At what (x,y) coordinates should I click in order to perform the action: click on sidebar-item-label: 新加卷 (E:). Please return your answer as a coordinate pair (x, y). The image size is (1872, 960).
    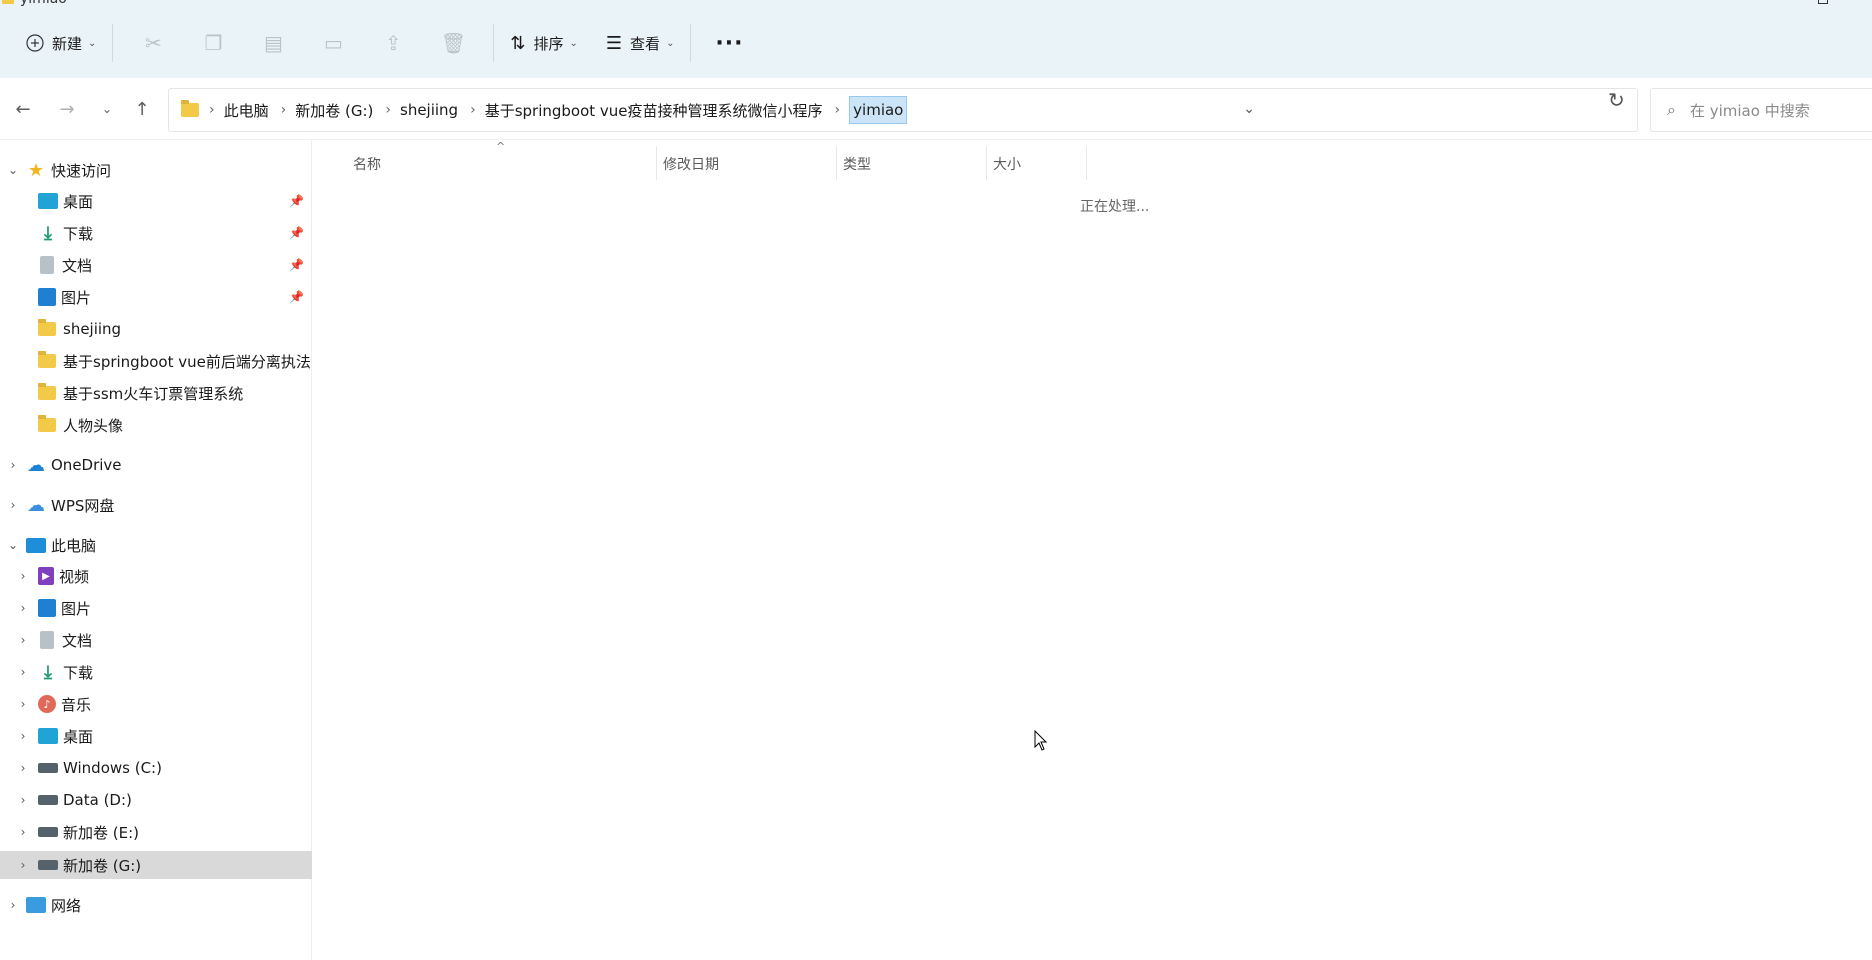
    Looking at the image, I should click on (101, 832).